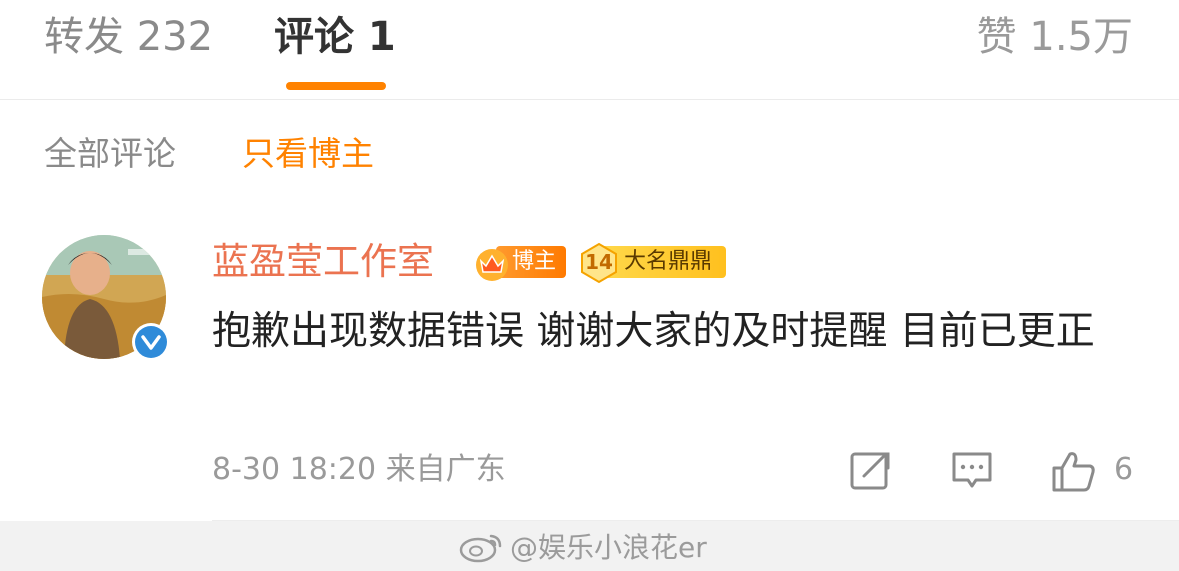 The height and width of the screenshot is (571, 1179). I want to click on tab-comments: 评论 1, so click(335, 37).